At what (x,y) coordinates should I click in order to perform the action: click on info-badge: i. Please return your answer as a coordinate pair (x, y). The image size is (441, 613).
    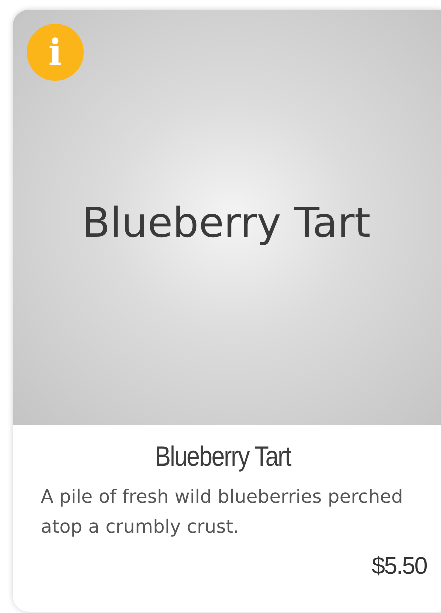
    Looking at the image, I should click on (55, 52).